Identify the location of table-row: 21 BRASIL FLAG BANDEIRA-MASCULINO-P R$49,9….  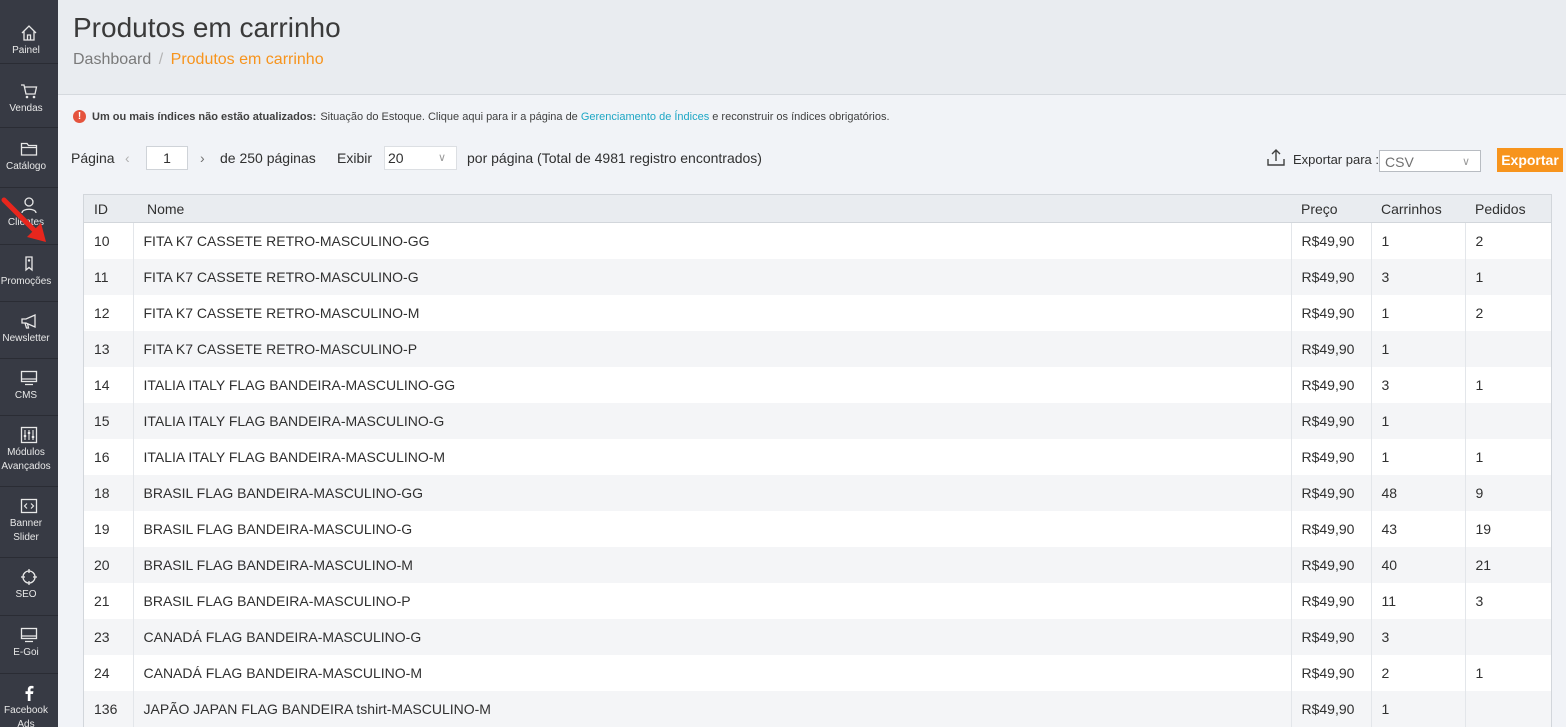
(817, 601).